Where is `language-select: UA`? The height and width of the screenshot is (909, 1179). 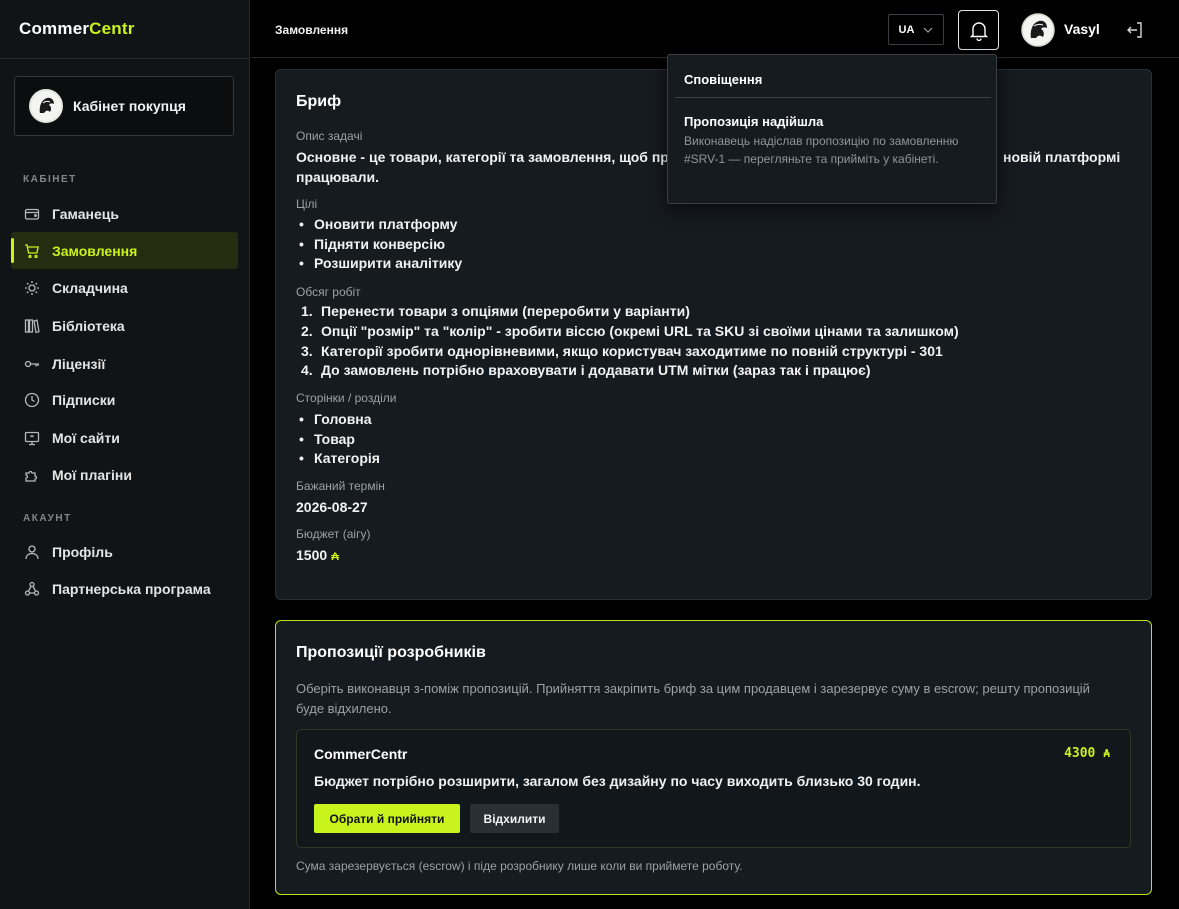 language-select: UA is located at coordinates (916, 29).